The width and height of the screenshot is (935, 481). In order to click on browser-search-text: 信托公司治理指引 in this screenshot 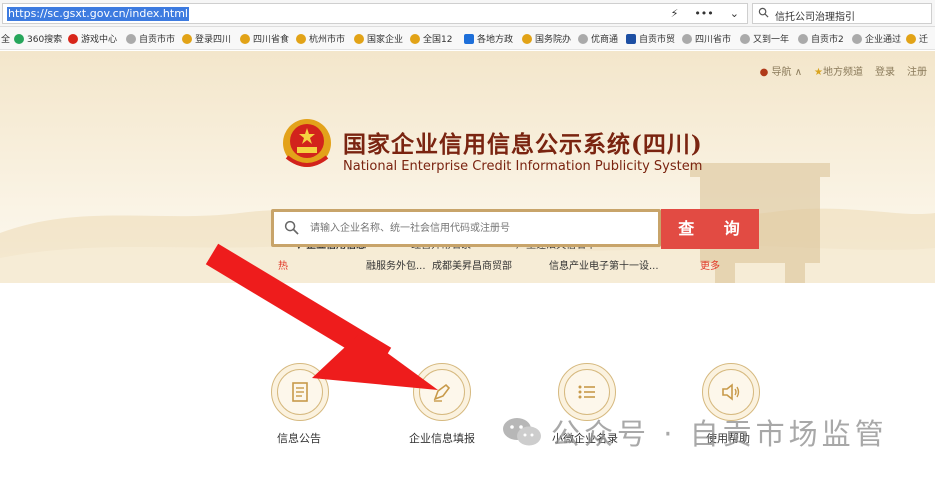, I will do `click(815, 15)`.